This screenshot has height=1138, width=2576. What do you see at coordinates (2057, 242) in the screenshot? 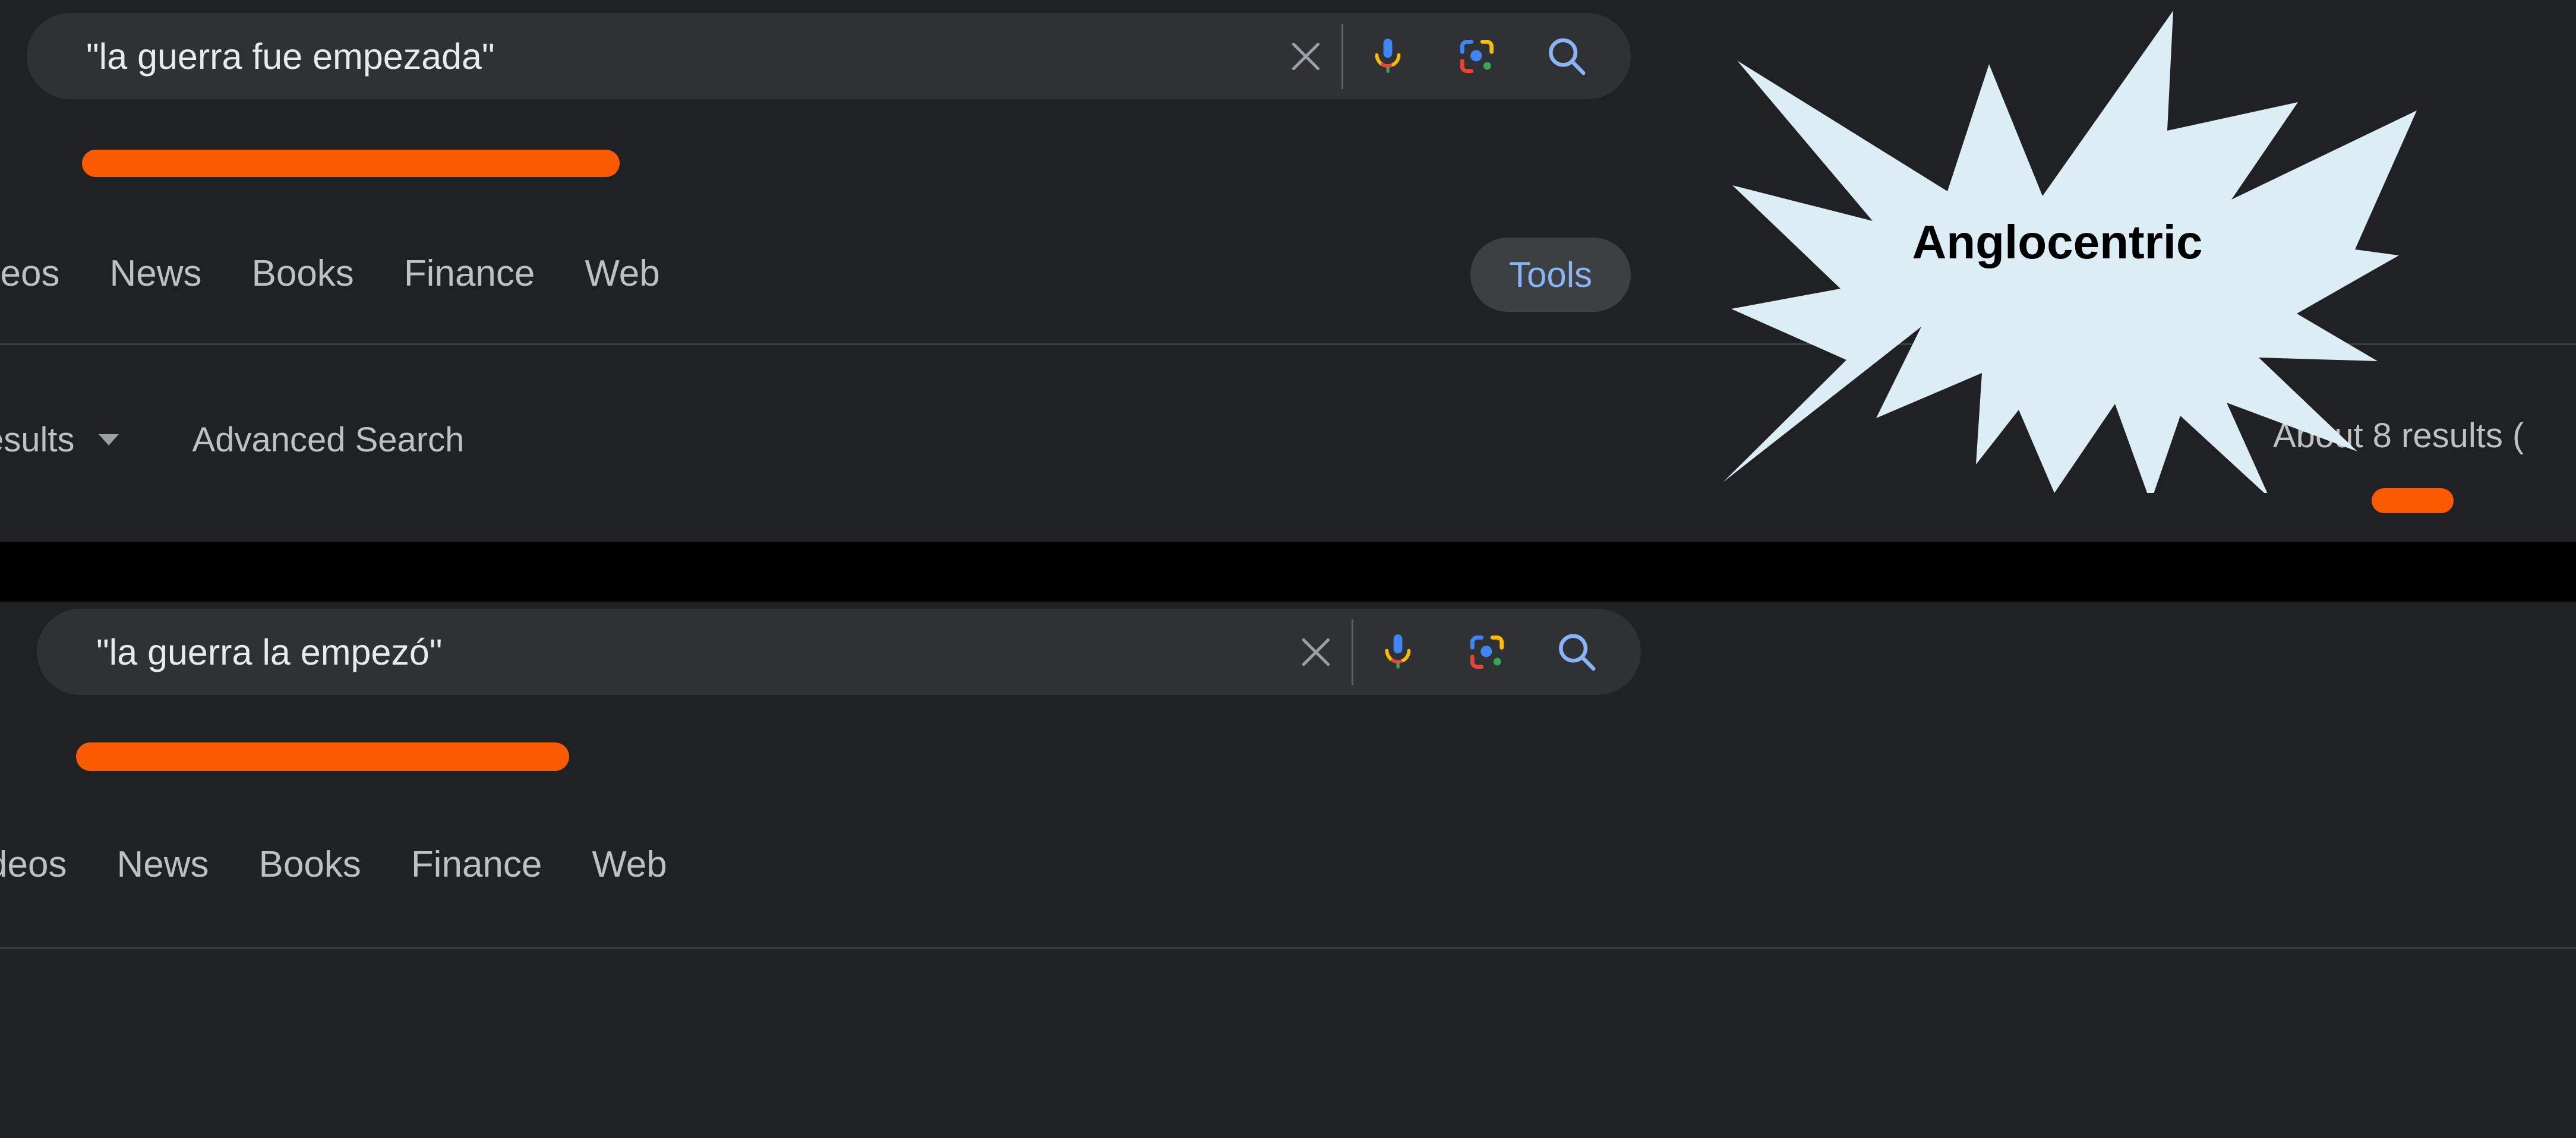
I see `callout-label: Anglocentric` at bounding box center [2057, 242].